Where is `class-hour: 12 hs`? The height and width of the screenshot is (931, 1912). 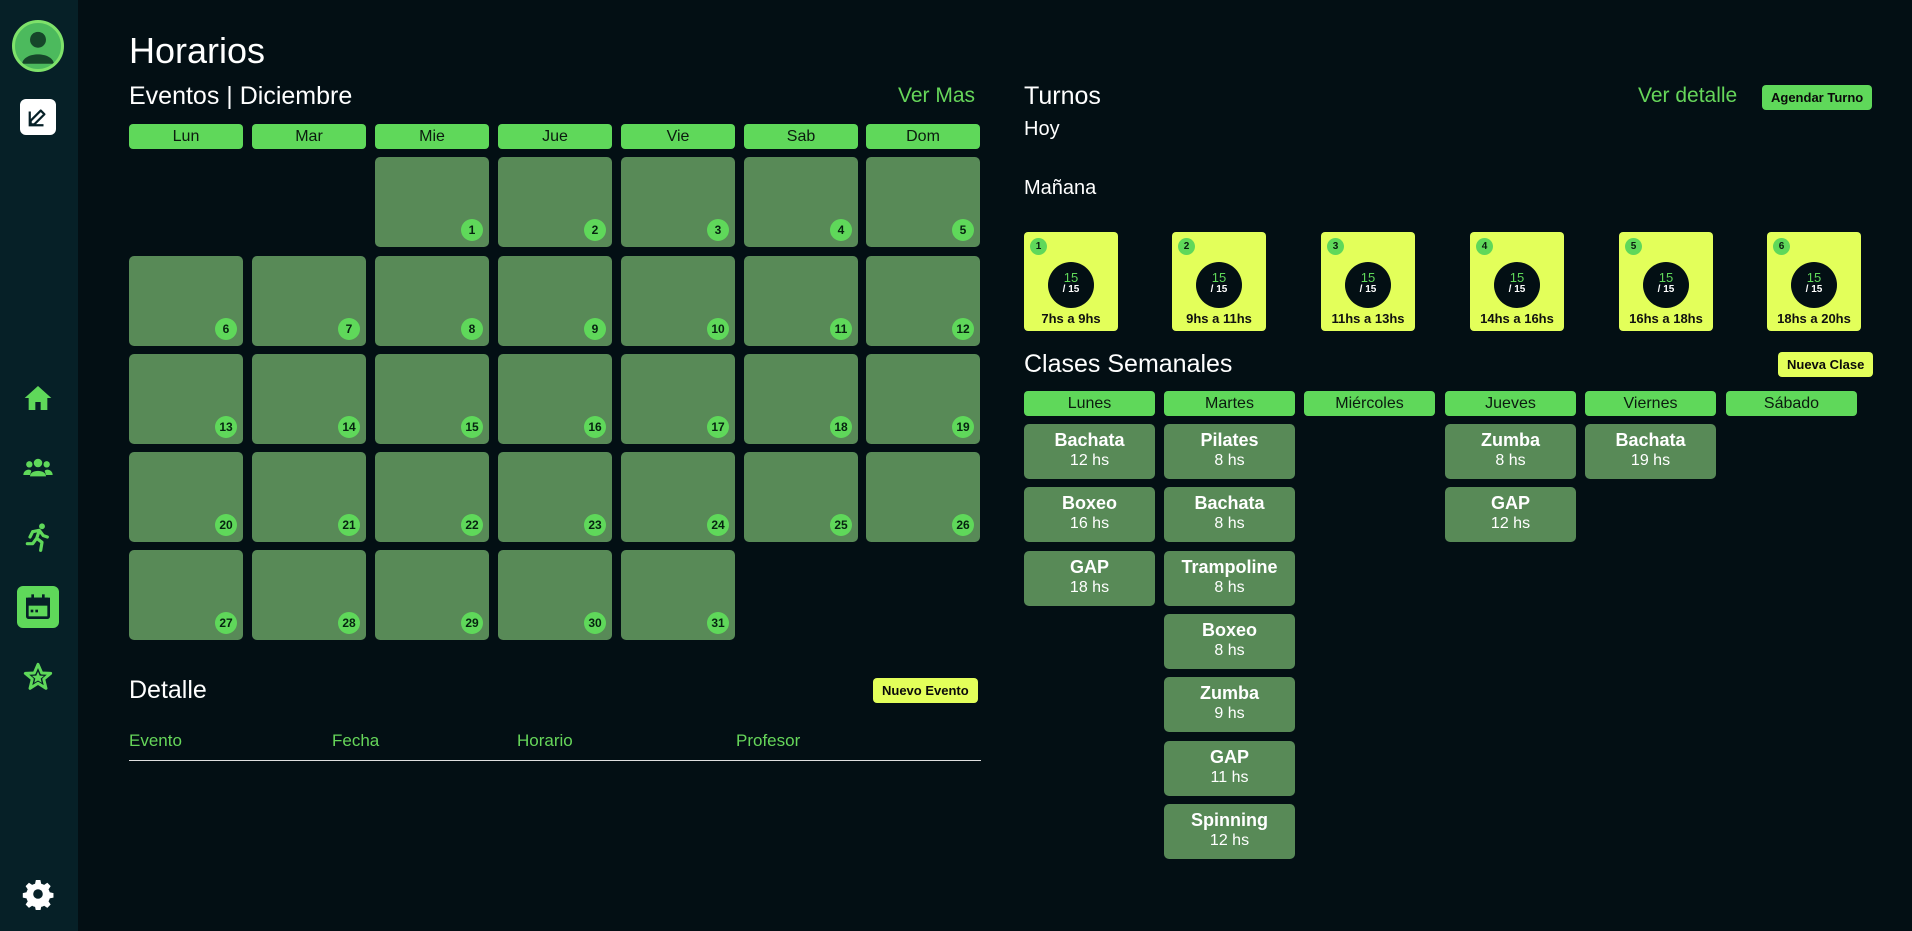
class-hour: 12 hs is located at coordinates (1510, 524).